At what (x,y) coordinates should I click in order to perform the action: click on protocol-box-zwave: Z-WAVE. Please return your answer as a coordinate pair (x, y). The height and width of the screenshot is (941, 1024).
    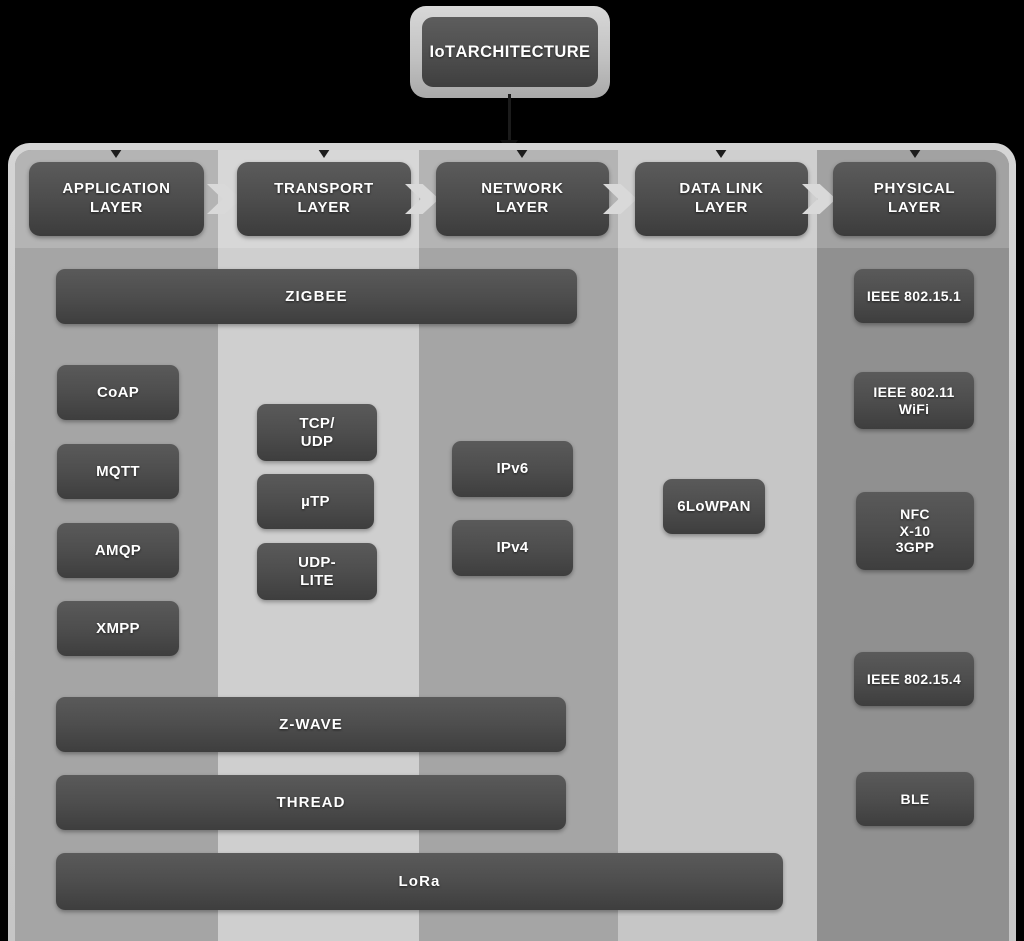
    Looking at the image, I should click on (311, 724).